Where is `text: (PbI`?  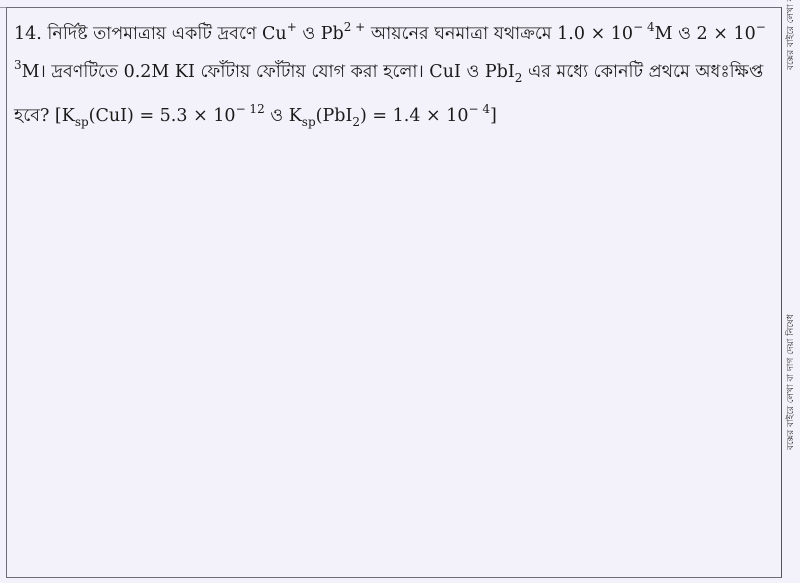
text: (PbI is located at coordinates (334, 116).